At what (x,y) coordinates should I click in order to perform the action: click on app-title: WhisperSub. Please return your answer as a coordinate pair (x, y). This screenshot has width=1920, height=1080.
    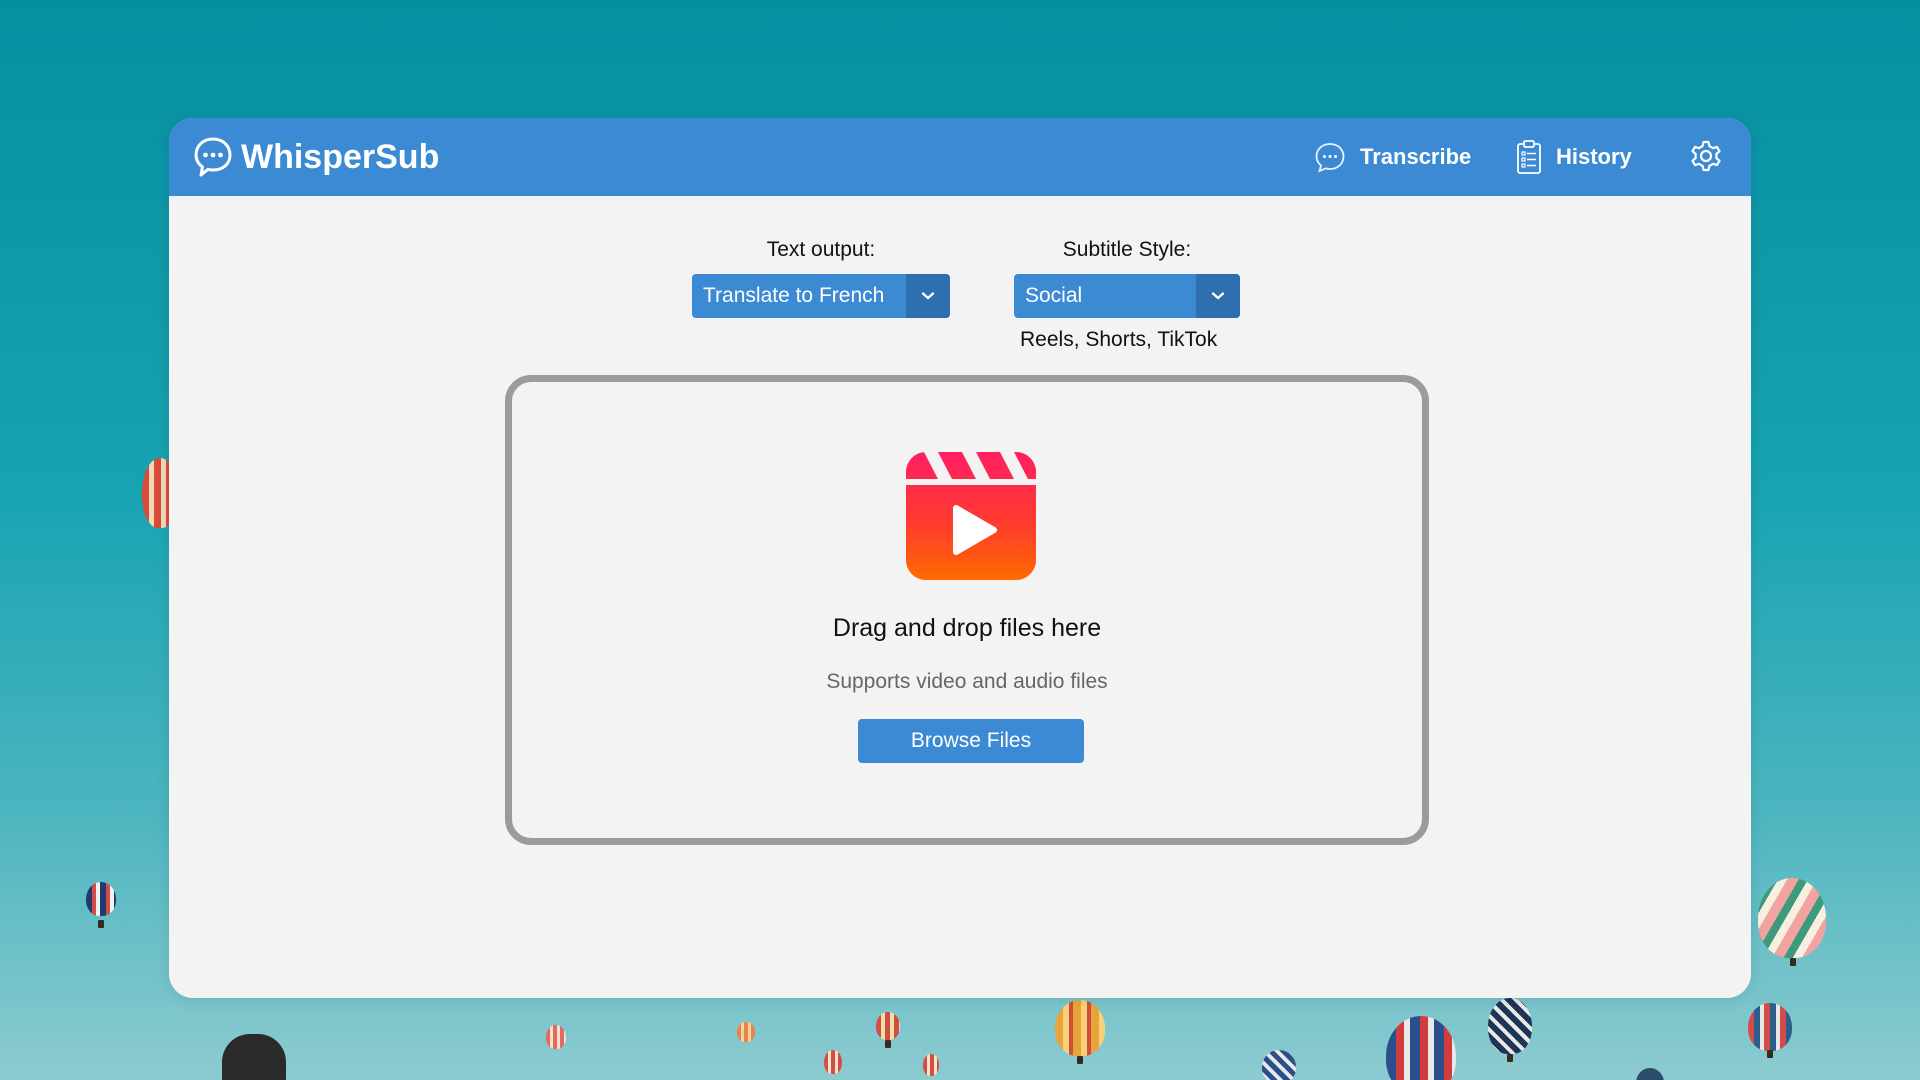
    Looking at the image, I should click on (340, 157).